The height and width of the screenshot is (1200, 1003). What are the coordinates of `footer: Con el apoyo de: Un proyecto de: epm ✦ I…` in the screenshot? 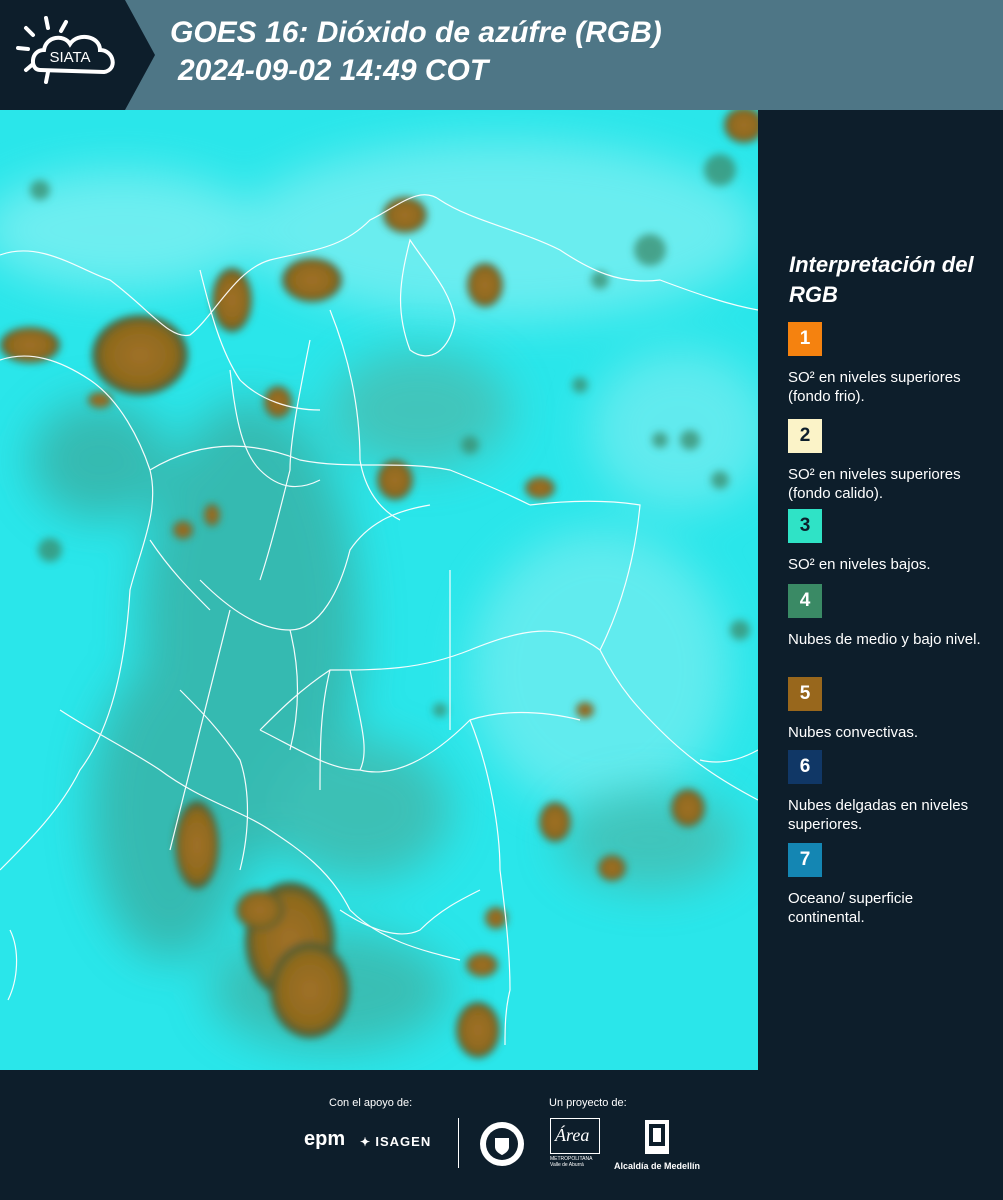 It's located at (501, 1135).